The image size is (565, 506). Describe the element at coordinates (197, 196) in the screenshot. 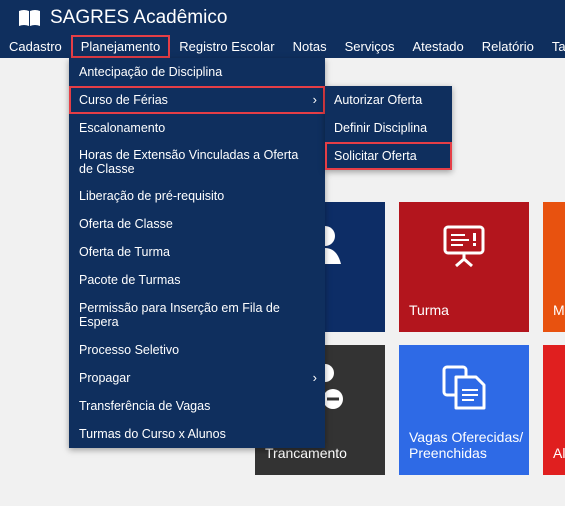

I see `dropdown-item-liberacao: Liberação de pré-requisito` at that location.